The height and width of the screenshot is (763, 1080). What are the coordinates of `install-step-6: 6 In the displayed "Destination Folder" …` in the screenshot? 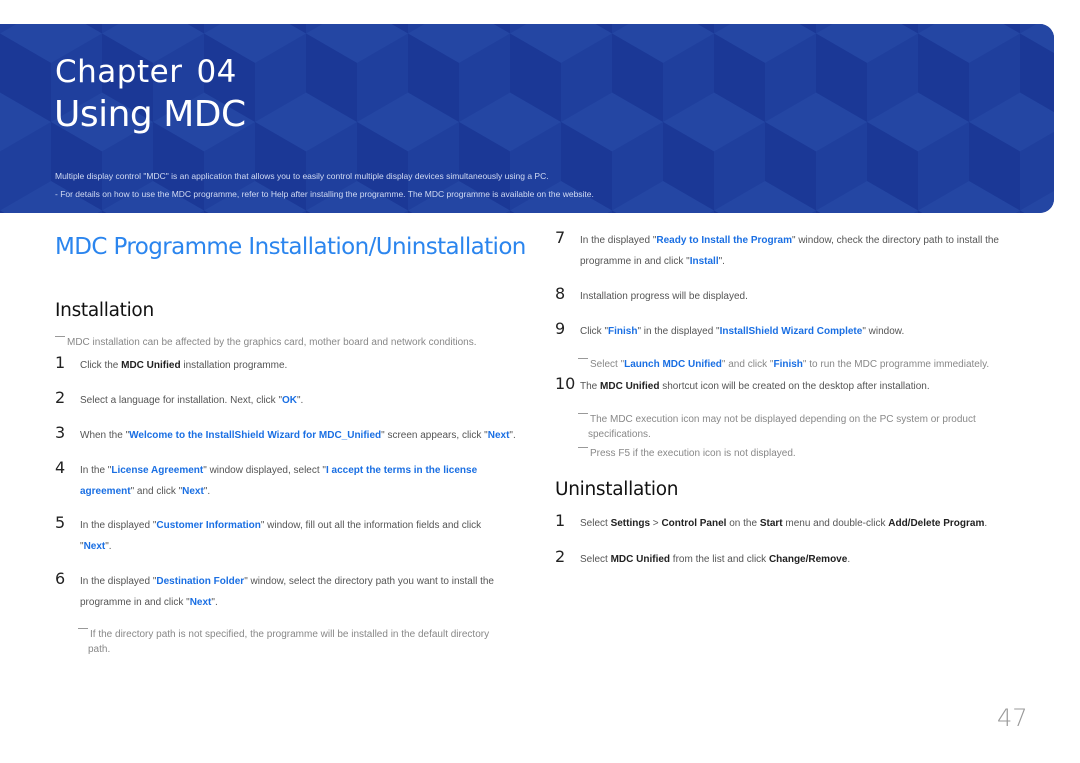 It's located at (274, 588).